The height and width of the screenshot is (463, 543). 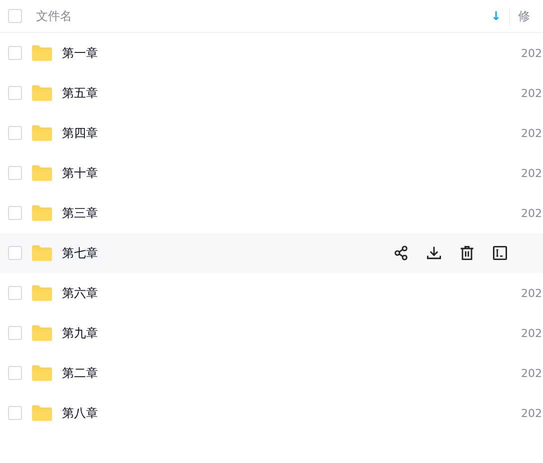 I want to click on file-row: 第八章 202, so click(x=271, y=413).